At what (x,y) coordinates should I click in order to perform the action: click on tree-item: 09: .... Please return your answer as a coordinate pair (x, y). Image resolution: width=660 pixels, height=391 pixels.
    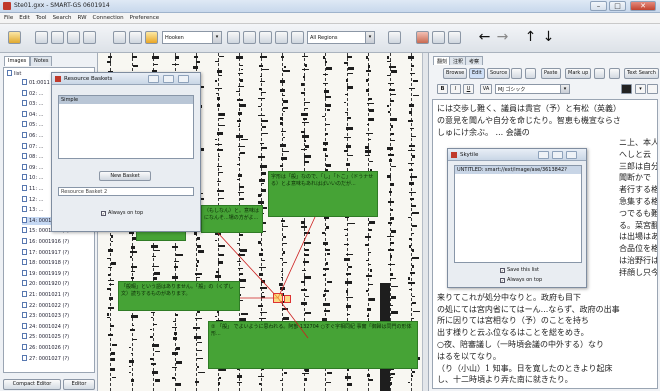
    Looking at the image, I should click on (32, 167).